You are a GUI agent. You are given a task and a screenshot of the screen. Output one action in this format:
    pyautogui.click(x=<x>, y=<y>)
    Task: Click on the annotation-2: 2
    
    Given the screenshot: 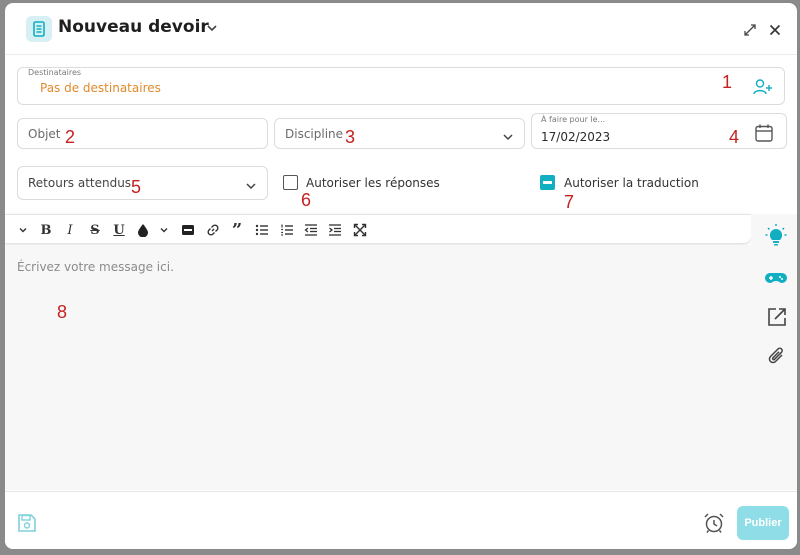 What is the action you would take?
    pyautogui.click(x=70, y=137)
    